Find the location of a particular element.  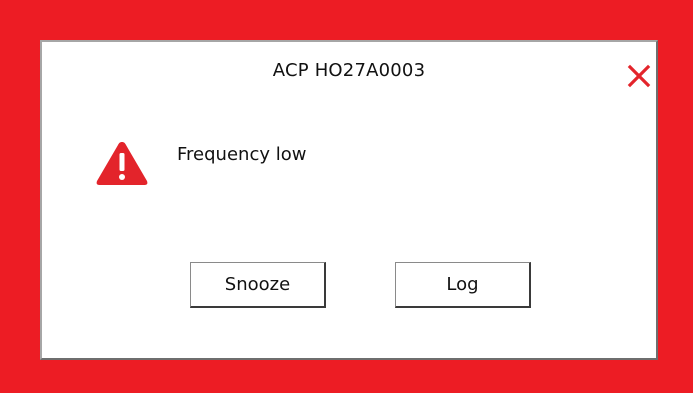

log-button: Log is located at coordinates (463, 285).